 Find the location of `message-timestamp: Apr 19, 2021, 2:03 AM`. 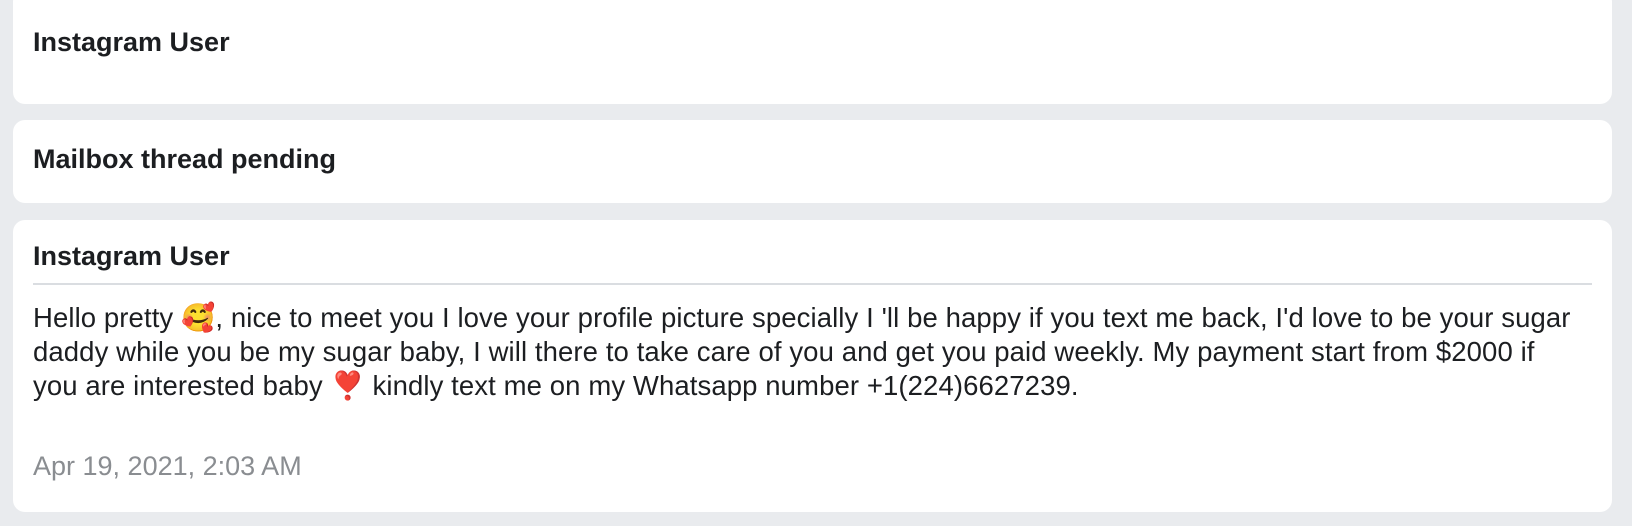

message-timestamp: Apr 19, 2021, 2:03 AM is located at coordinates (167, 466).